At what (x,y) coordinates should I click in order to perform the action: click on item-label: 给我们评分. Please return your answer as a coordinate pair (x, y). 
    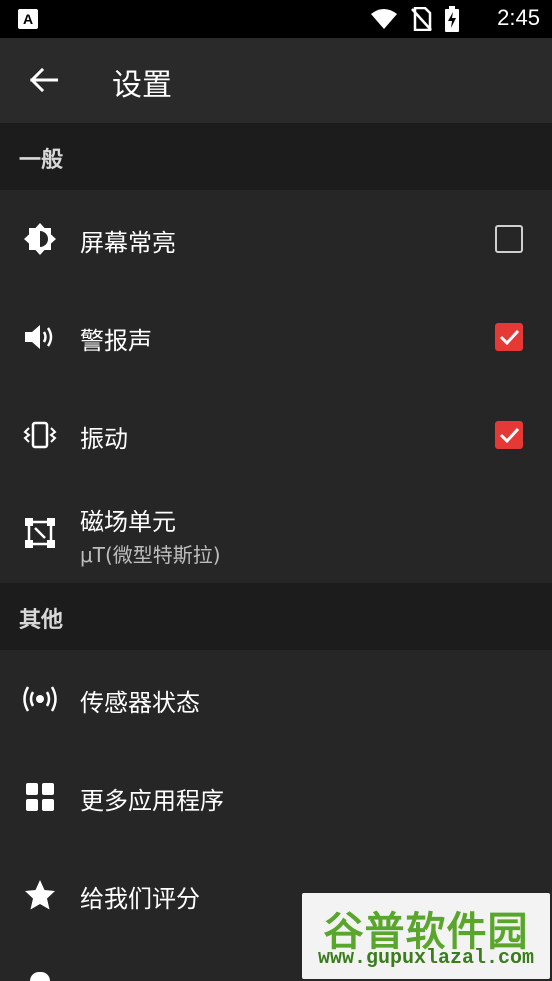
    Looking at the image, I should click on (140, 899).